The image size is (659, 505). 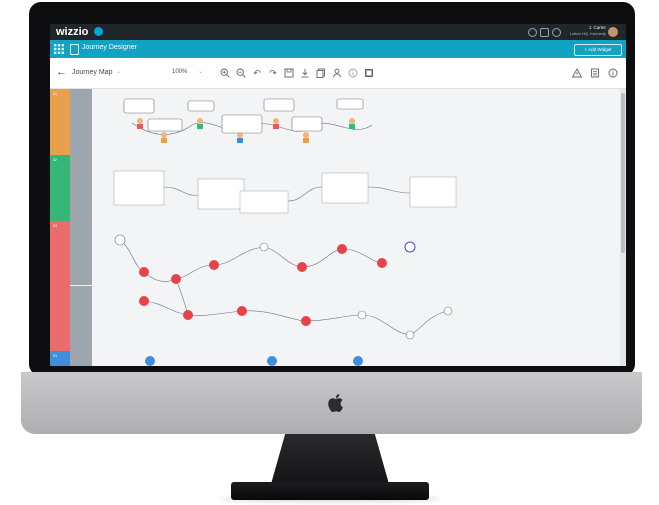 I want to click on phone-icon, so click(x=544, y=32).